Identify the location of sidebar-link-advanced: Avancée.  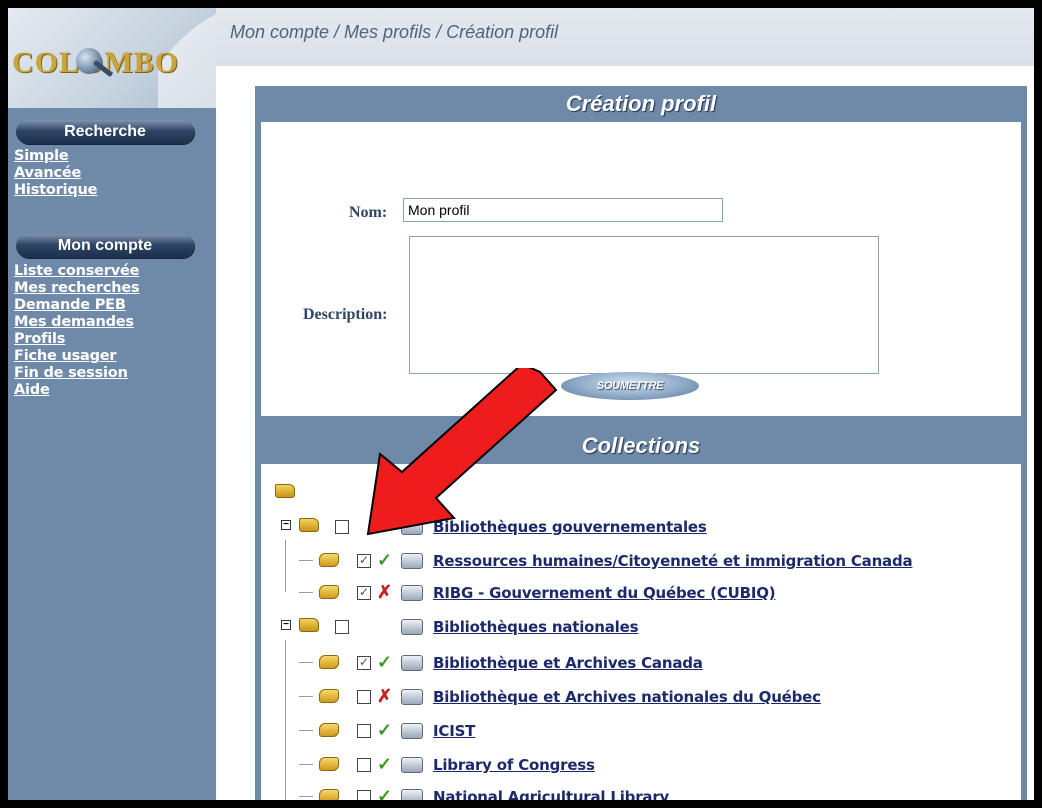
(55, 173).